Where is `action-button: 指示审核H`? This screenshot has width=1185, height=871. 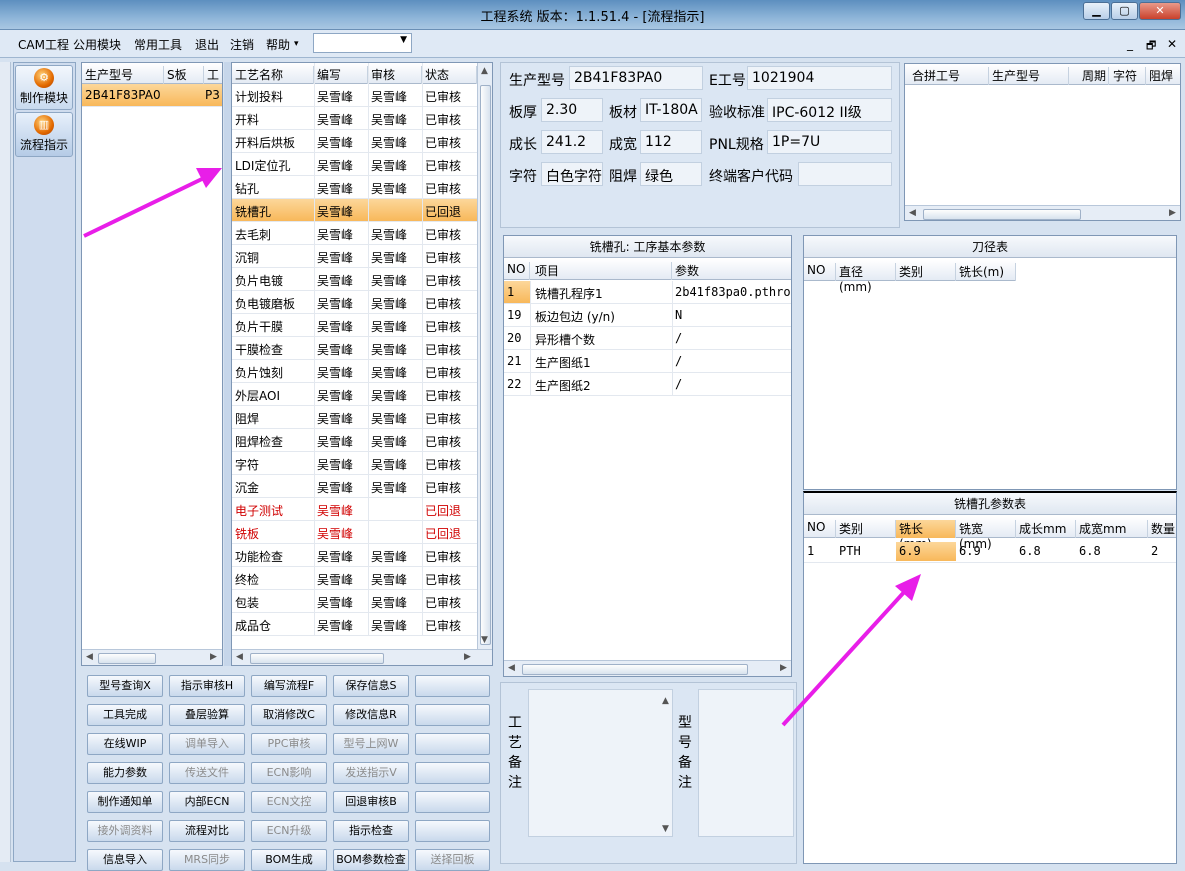 action-button: 指示审核H is located at coordinates (207, 686).